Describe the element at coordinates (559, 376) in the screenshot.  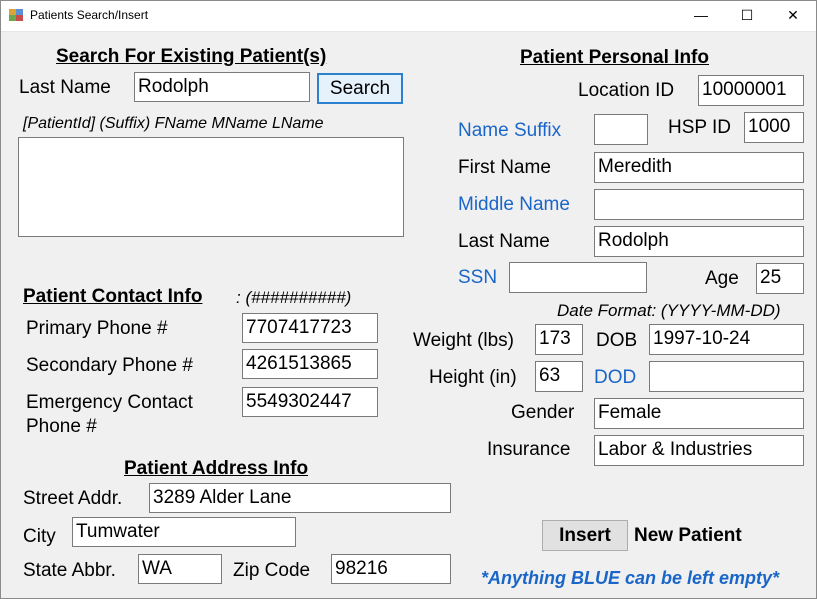
I see `height-input: 63` at that location.